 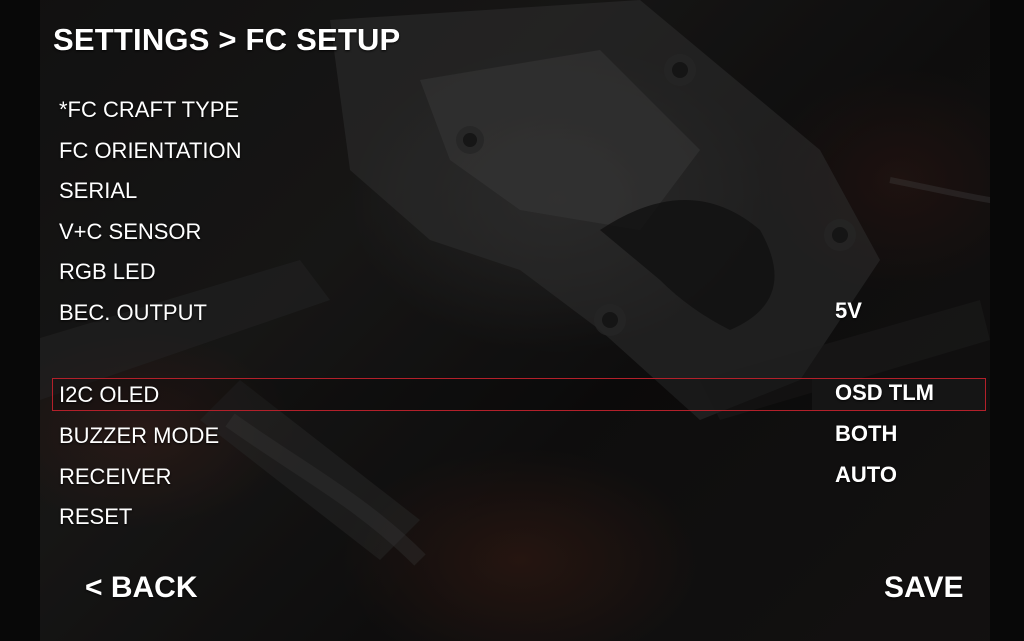 I want to click on menu-item-rgb-led: RGB LED, so click(x=107, y=272).